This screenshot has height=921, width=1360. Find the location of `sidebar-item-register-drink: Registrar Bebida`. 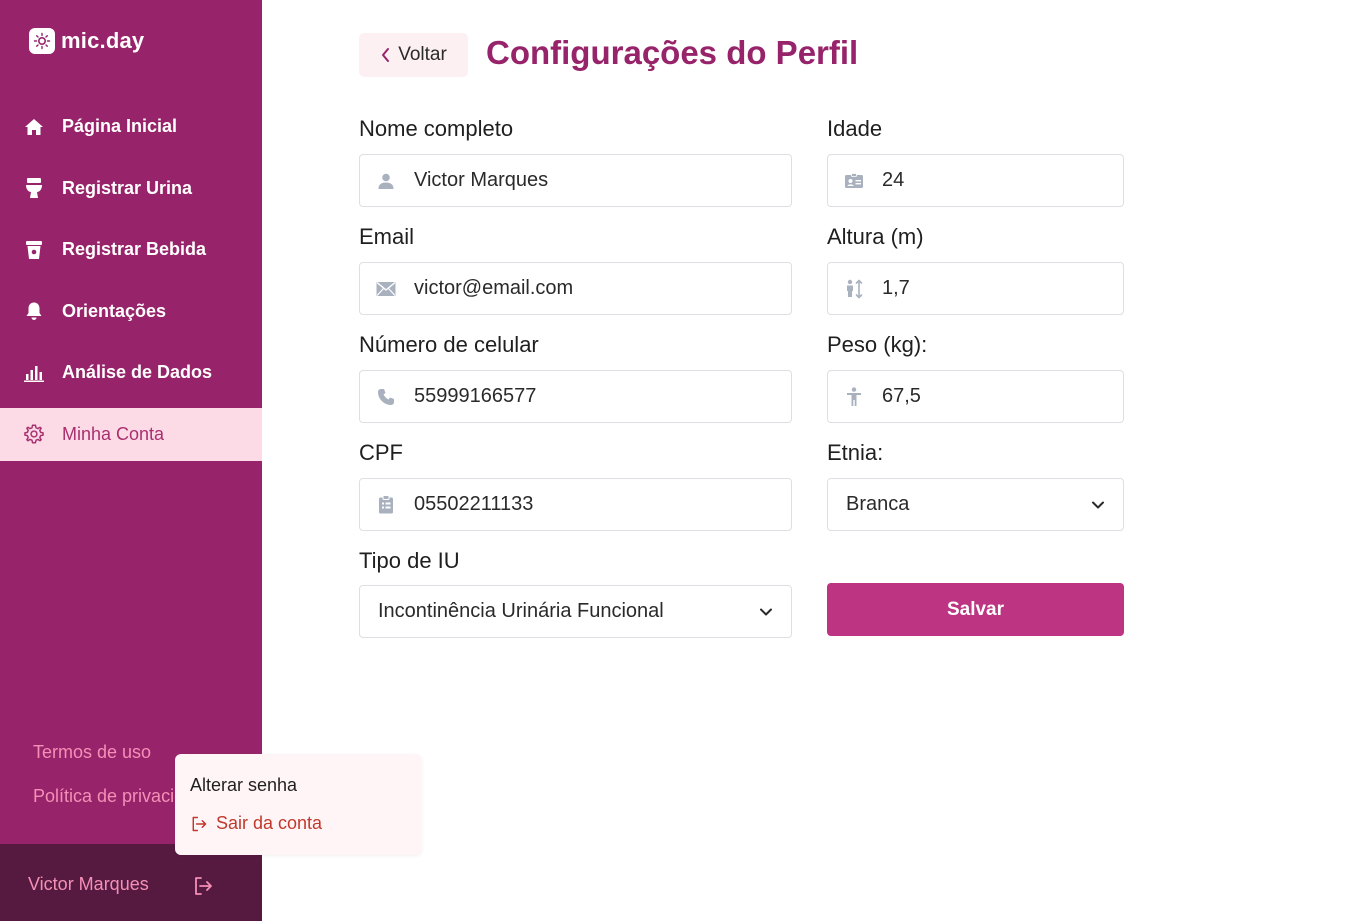

sidebar-item-register-drink: Registrar Bebida is located at coordinates (131, 249).